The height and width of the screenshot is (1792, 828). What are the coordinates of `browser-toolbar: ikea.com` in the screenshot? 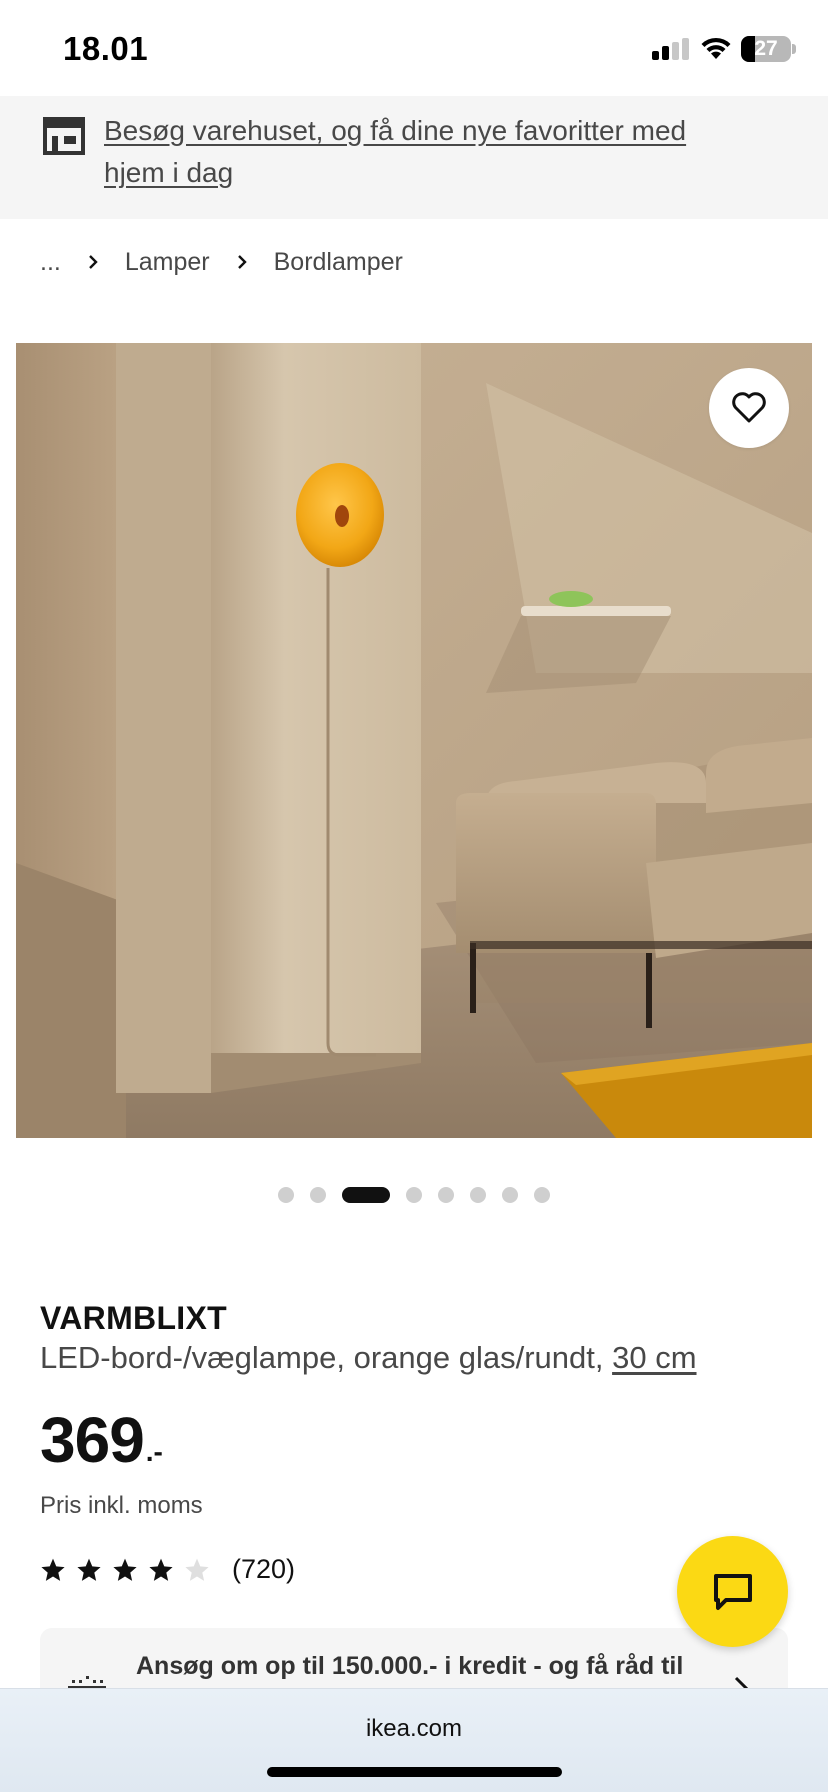 It's located at (414, 1740).